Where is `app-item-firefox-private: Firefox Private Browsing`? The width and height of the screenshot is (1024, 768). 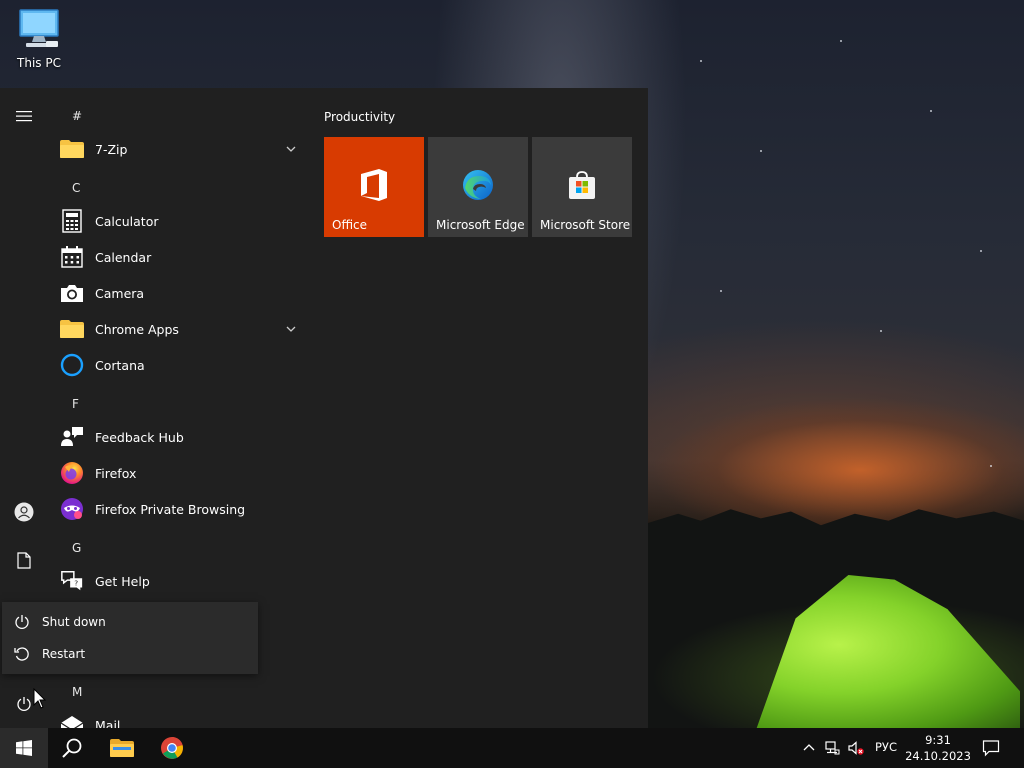
app-item-firefox-private: Firefox Private Browsing is located at coordinates (182, 509).